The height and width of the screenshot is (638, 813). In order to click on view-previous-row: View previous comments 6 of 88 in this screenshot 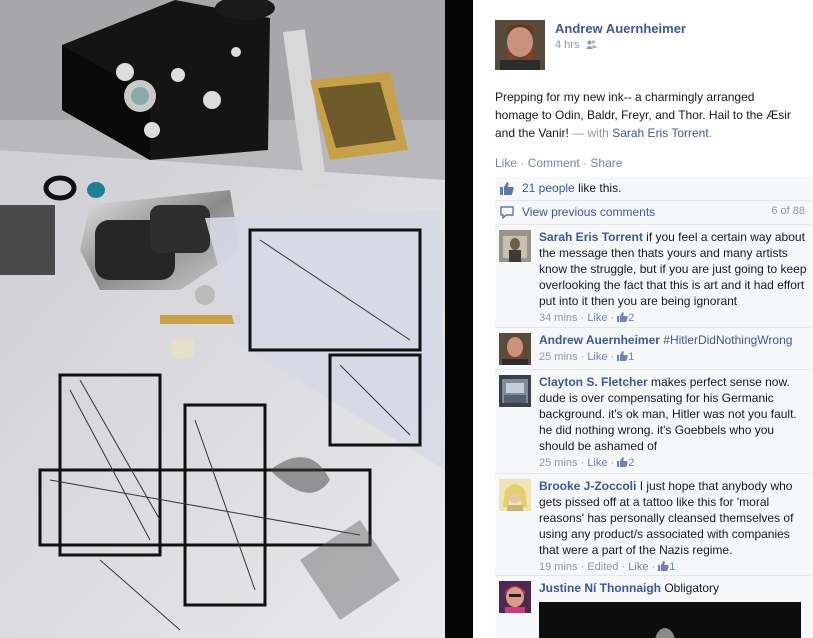, I will do `click(654, 213)`.